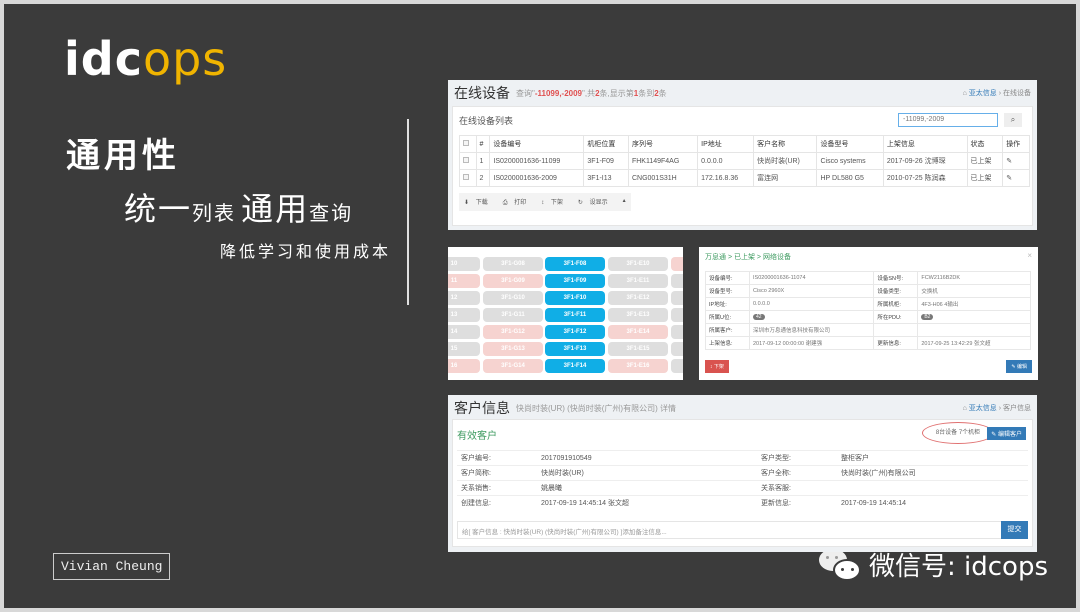  Describe the element at coordinates (464, 366) in the screenshot. I see `rack-cell: 16` at that location.